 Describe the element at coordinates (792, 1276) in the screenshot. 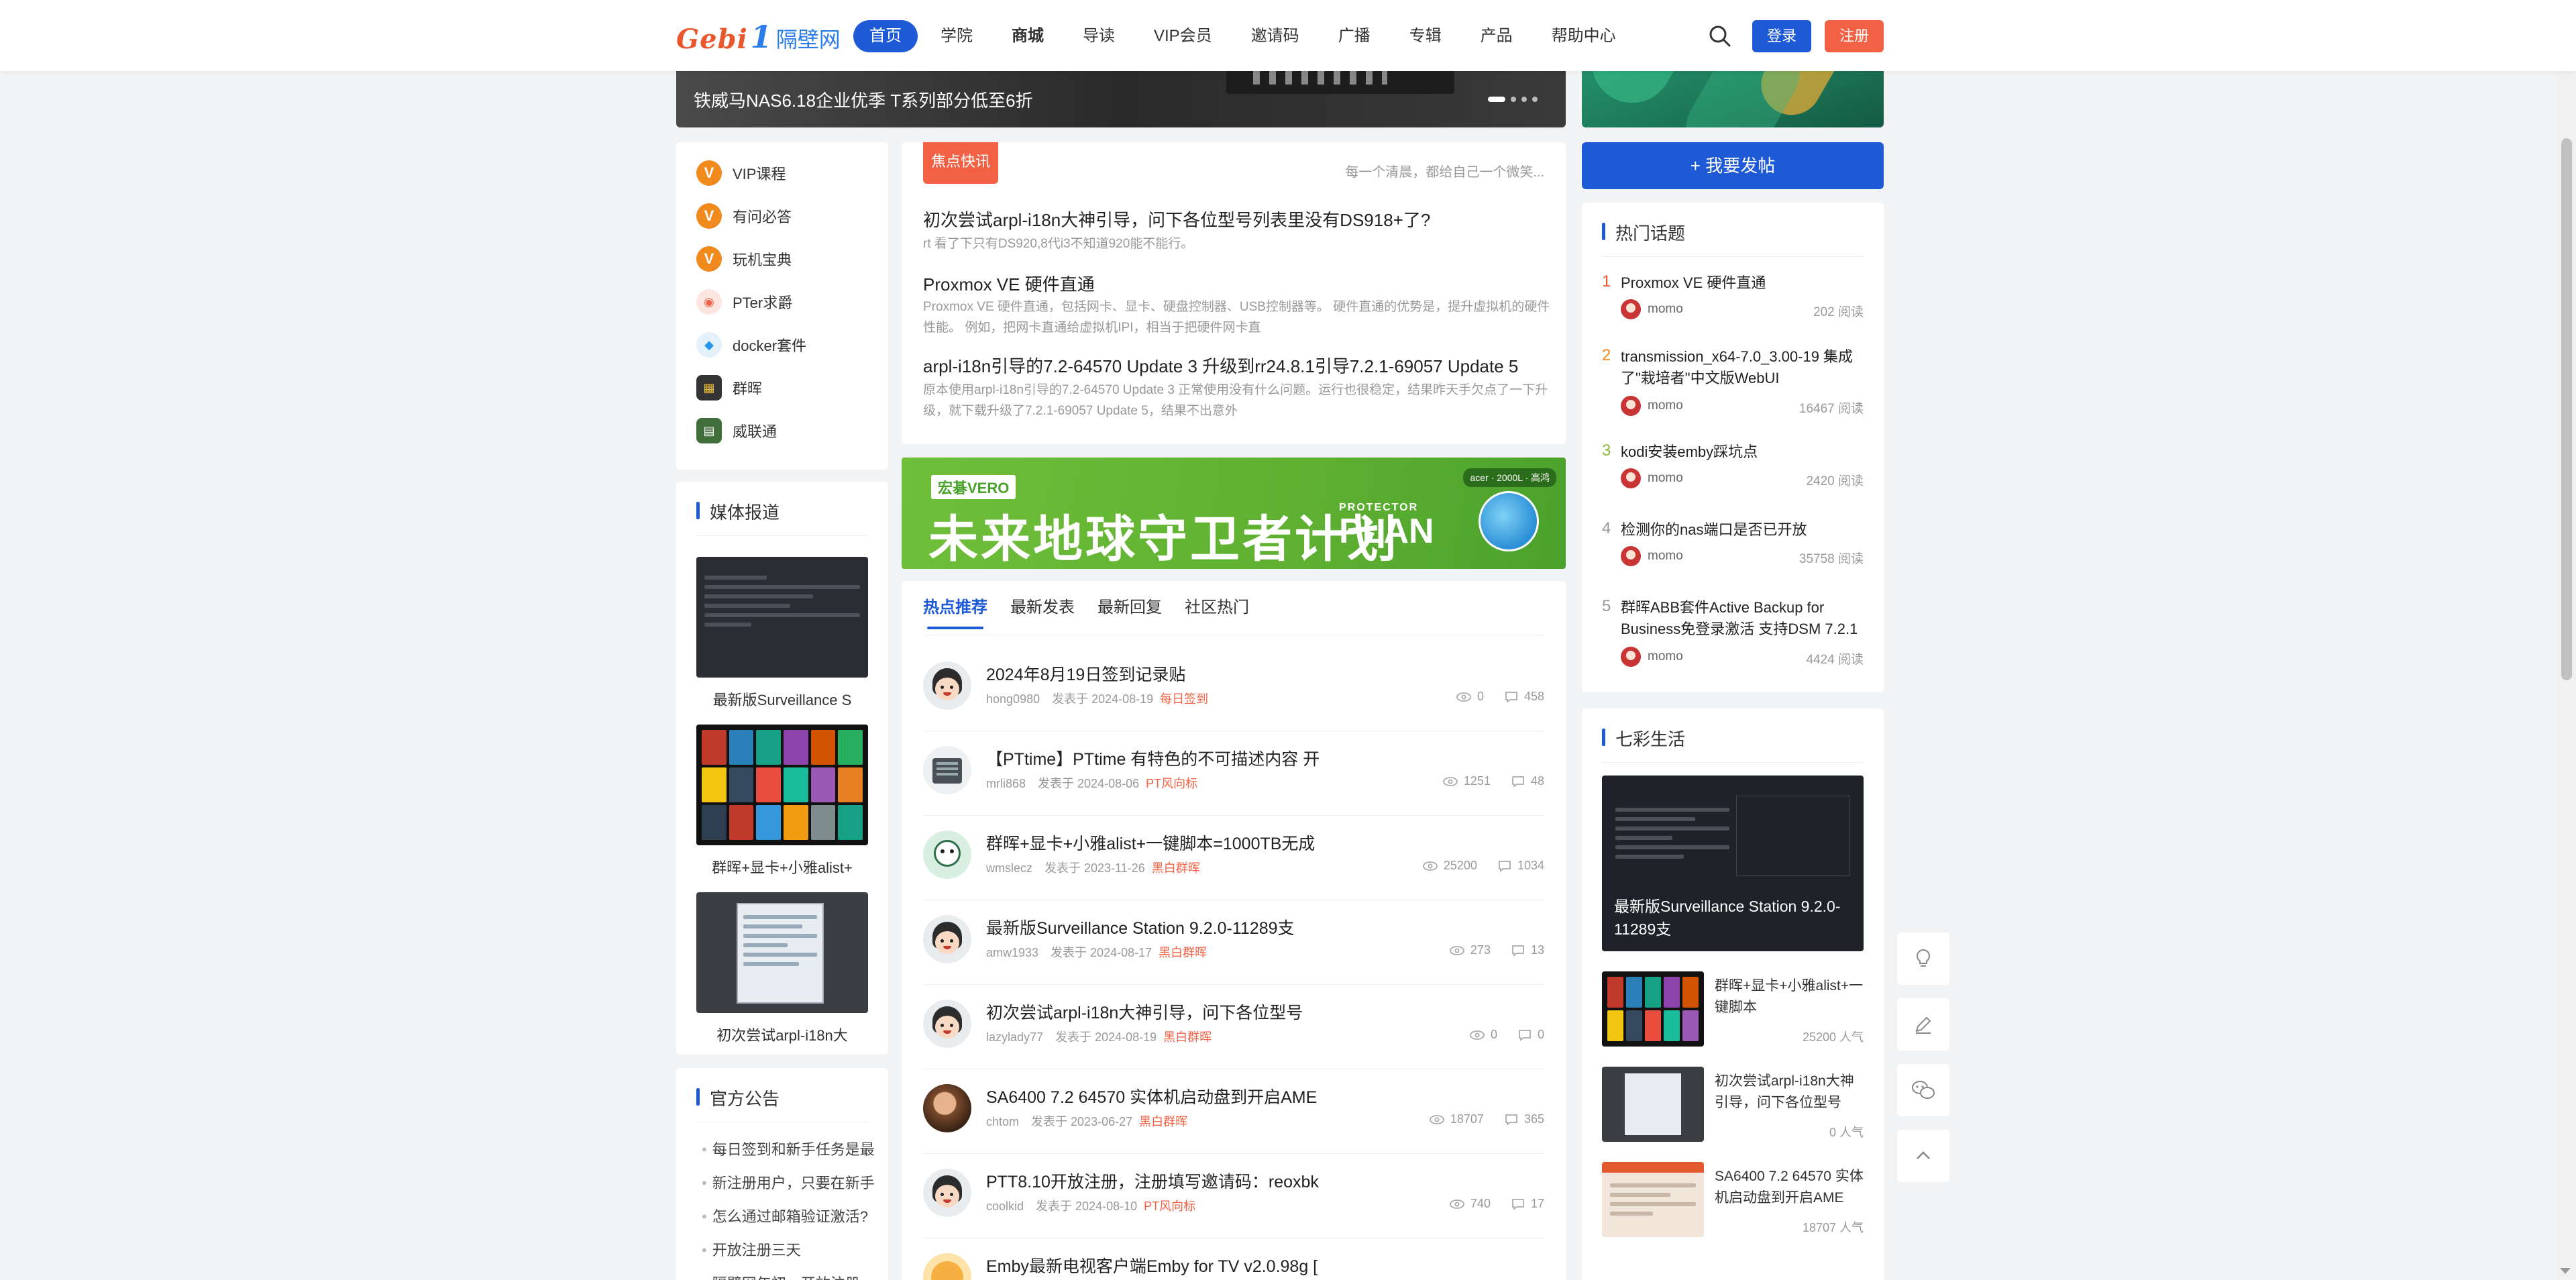

I see `notice-item: 隔壁网年初，开放注册` at that location.